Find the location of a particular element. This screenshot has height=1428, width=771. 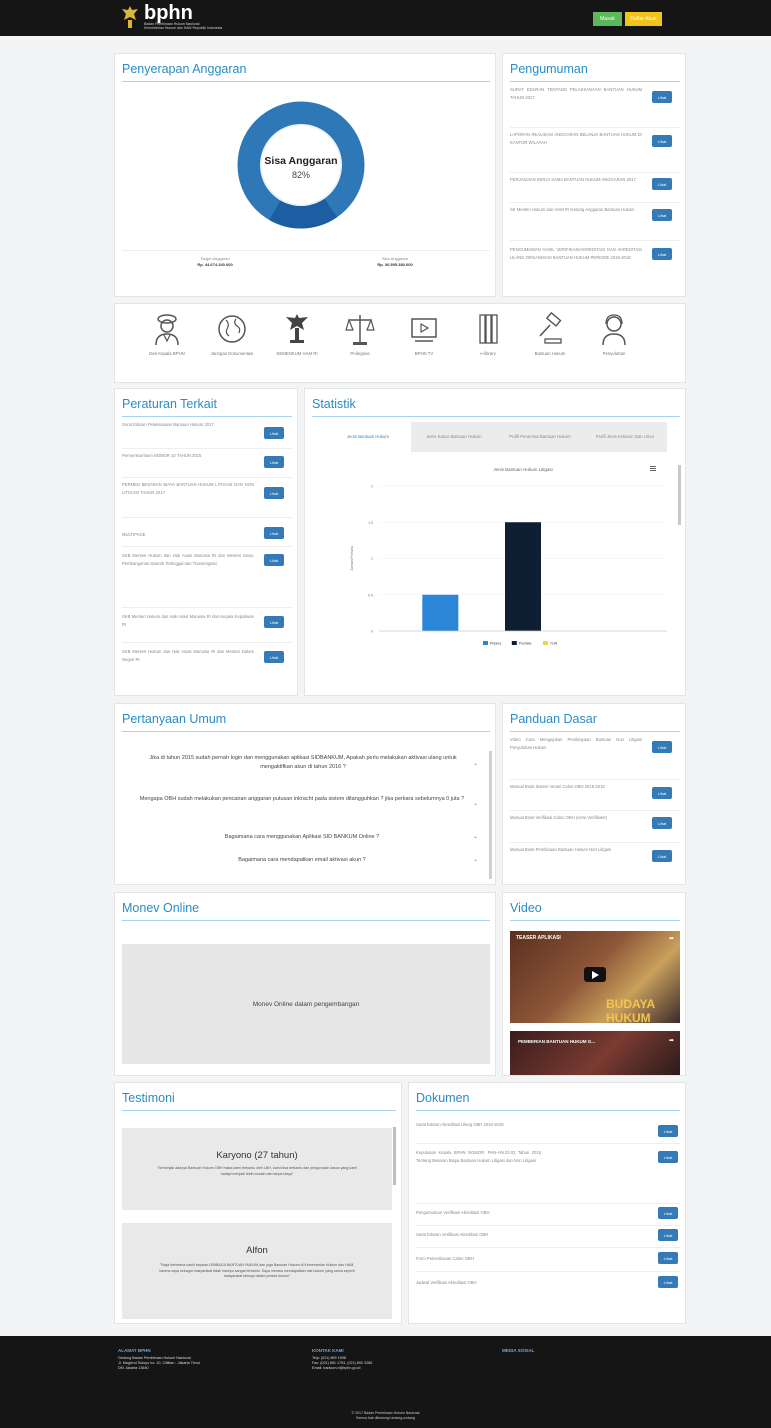

menu-jaringan-dokumentasi: Jaringan Dokumentasi is located at coordinates (232, 334).